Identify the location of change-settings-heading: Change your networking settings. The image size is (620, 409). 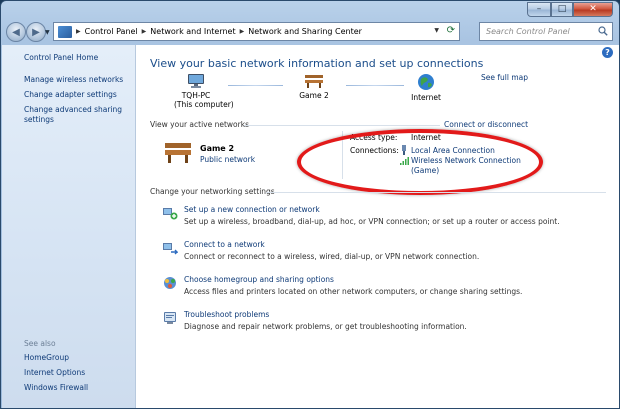
(212, 191).